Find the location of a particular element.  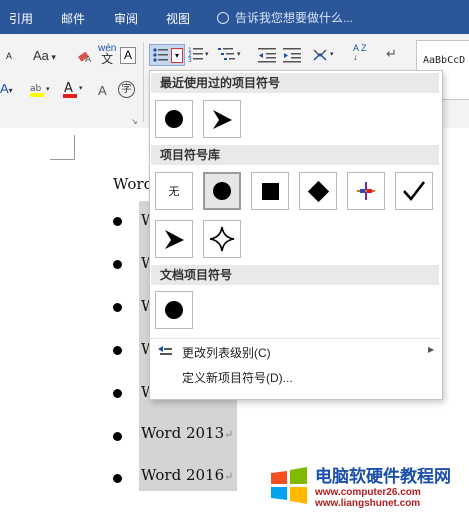

tab-review: 审阅 is located at coordinates (126, 18).